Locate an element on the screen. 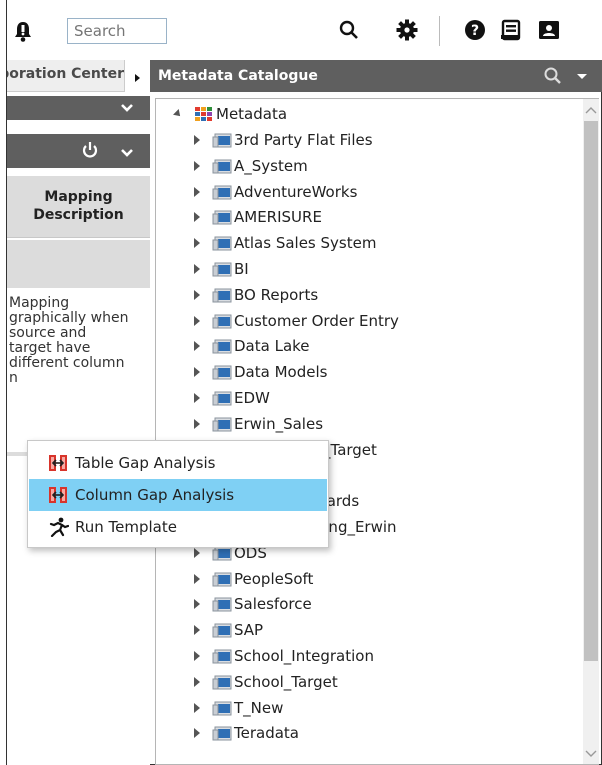  tab-label: Collaboration Center is located at coordinates (65, 74).